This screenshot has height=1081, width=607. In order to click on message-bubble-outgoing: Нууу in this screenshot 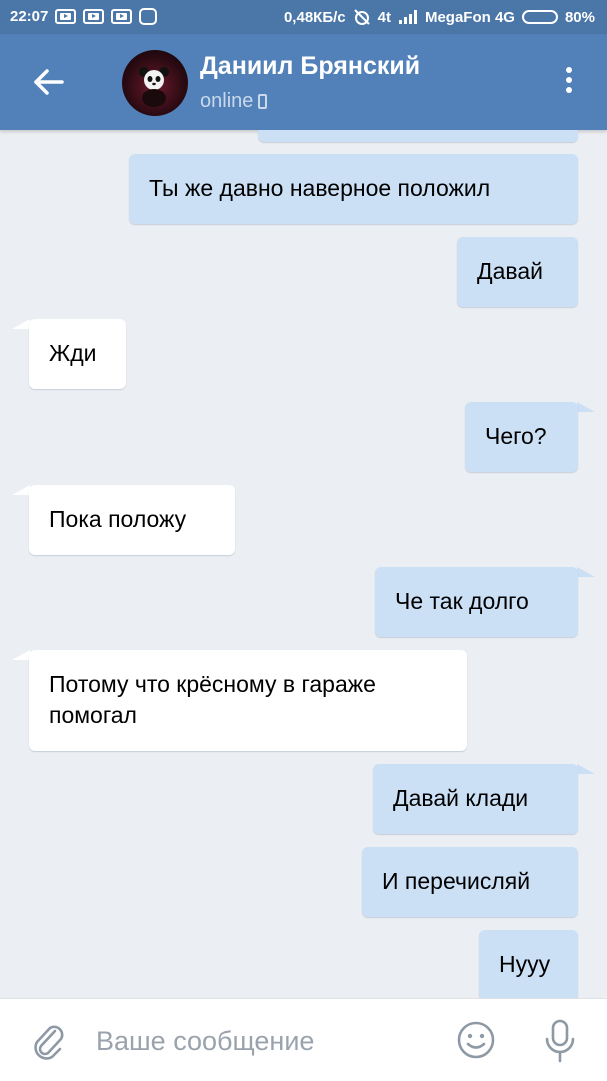, I will do `click(528, 964)`.